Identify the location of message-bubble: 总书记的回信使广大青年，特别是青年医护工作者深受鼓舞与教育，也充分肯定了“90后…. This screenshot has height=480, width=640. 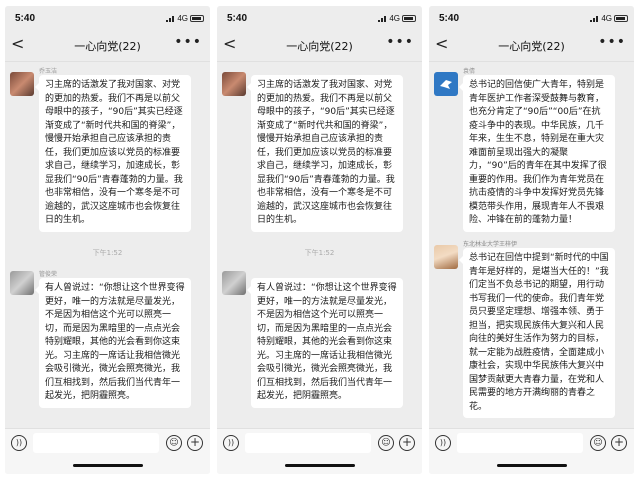
(537, 153).